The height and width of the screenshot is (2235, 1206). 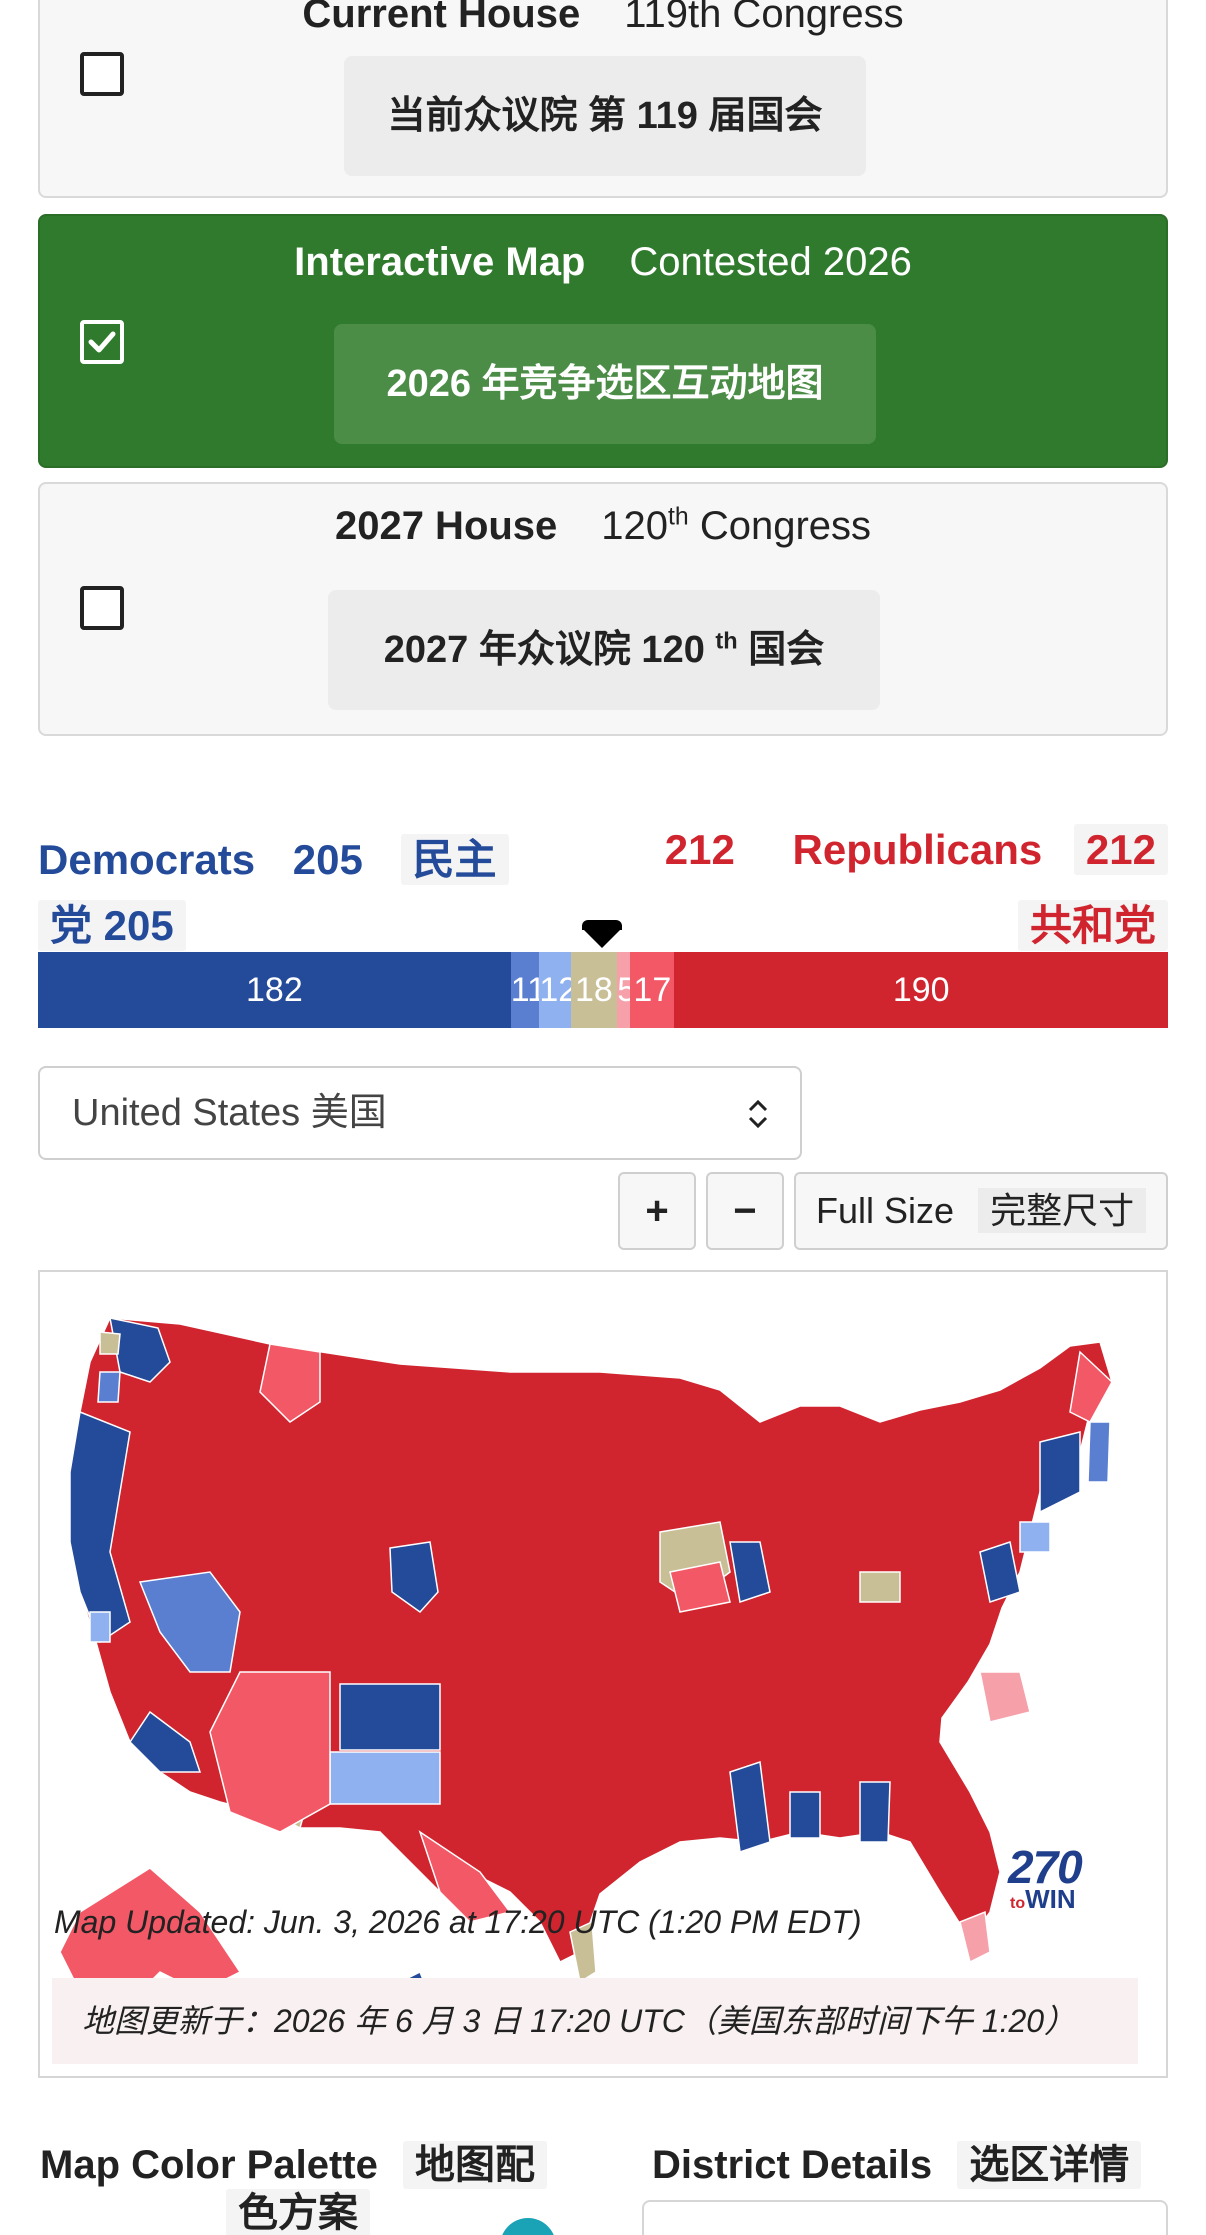 I want to click on checkmark-icon, so click(x=102, y=342).